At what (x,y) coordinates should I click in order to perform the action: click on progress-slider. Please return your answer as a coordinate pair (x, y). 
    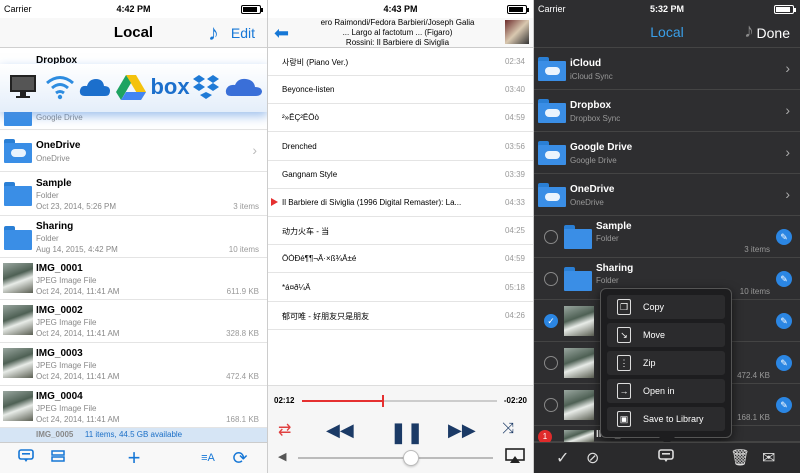
    Looking at the image, I should click on (399, 401).